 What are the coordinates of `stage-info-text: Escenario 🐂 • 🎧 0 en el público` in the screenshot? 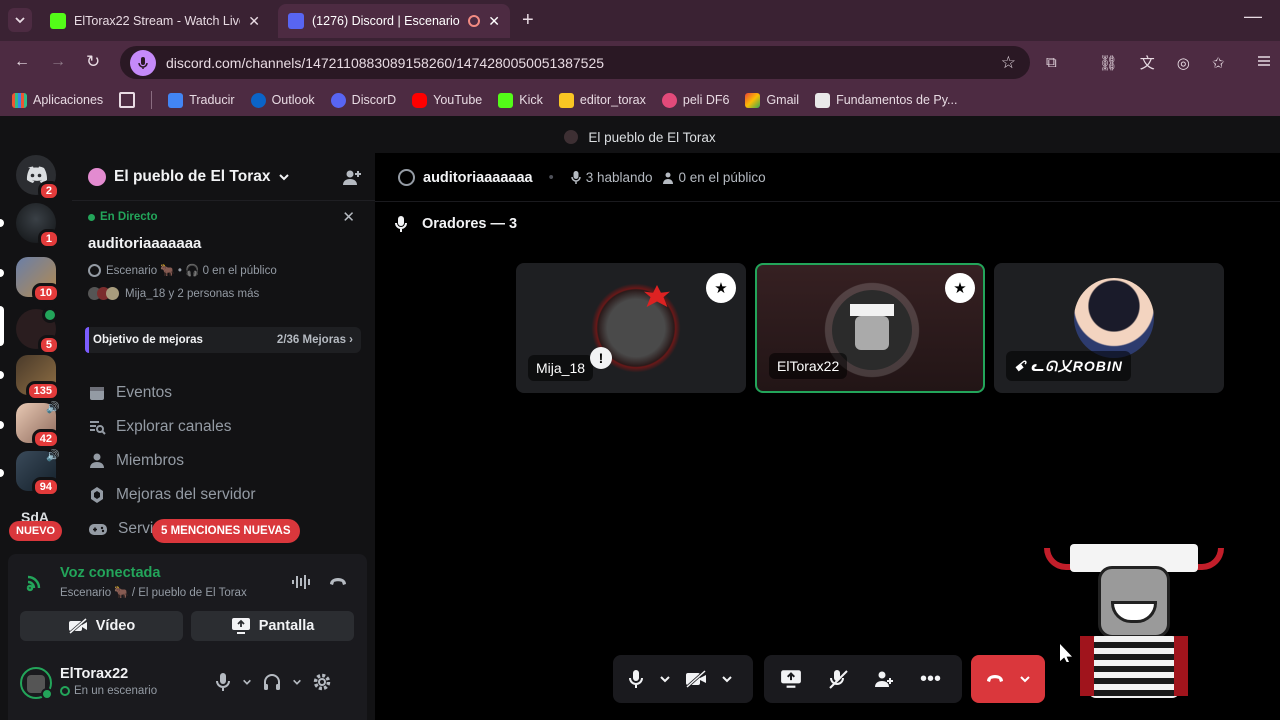 It's located at (191, 271).